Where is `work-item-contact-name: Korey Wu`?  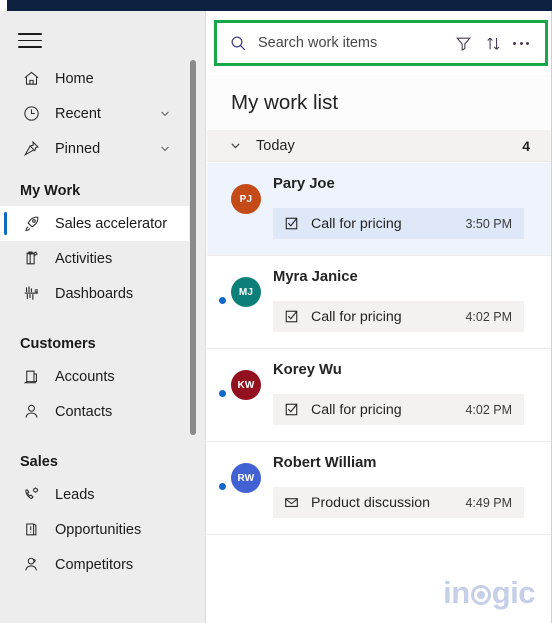
work-item-contact-name: Korey Wu is located at coordinates (307, 370).